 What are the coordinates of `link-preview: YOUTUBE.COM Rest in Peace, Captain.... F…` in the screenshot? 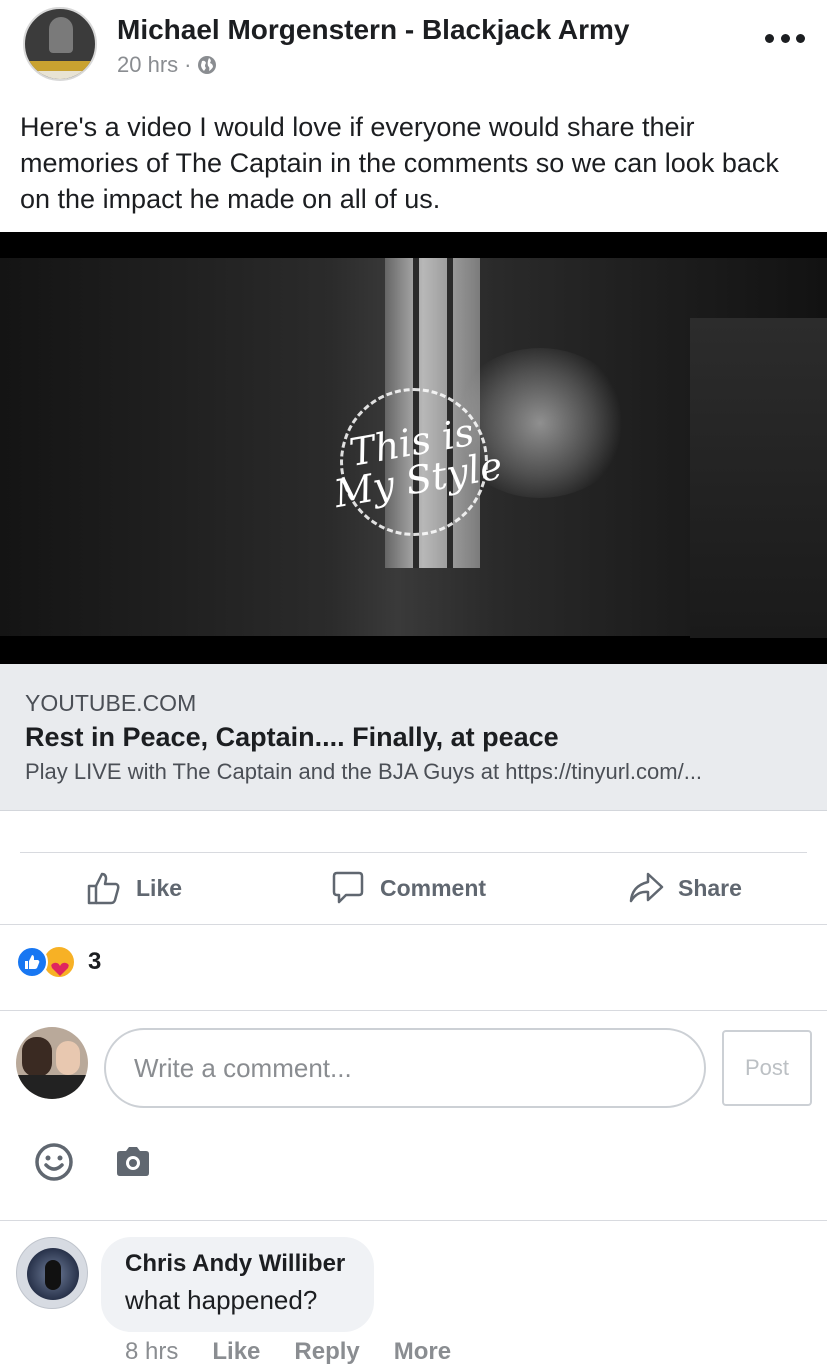 It's located at (413, 737).